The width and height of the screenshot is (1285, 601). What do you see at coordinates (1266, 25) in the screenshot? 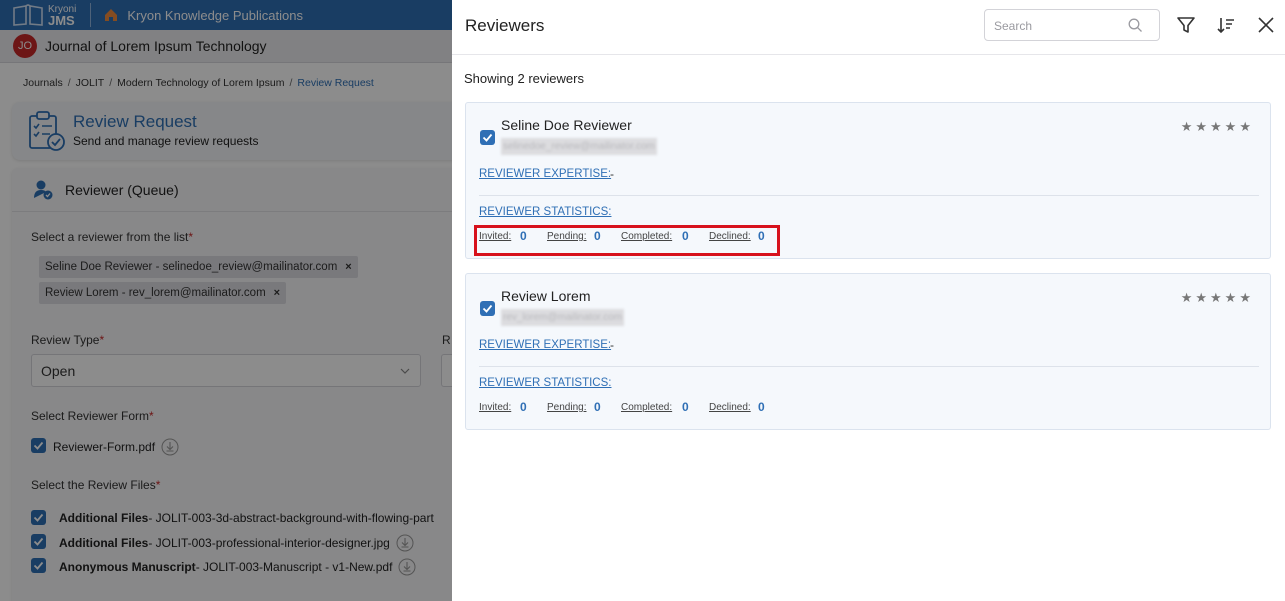
I see `close-icon` at bounding box center [1266, 25].